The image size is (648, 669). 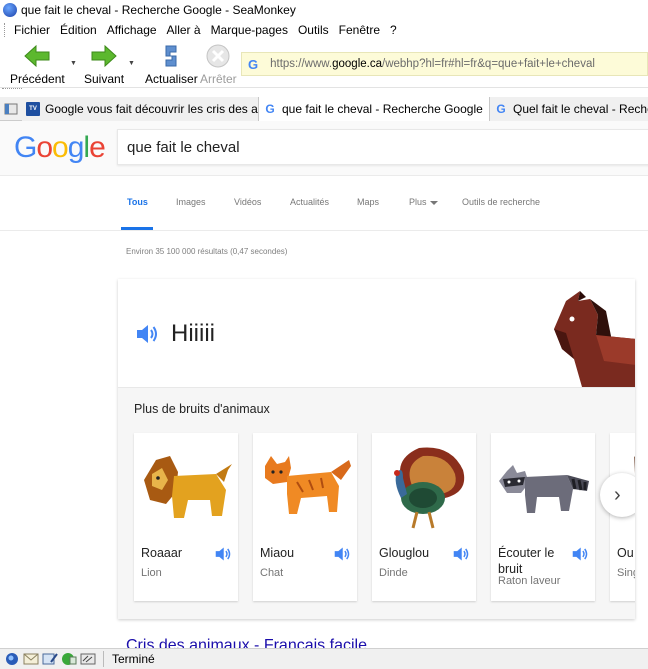 I want to click on answer-header: Hiiiii, so click(x=376, y=333).